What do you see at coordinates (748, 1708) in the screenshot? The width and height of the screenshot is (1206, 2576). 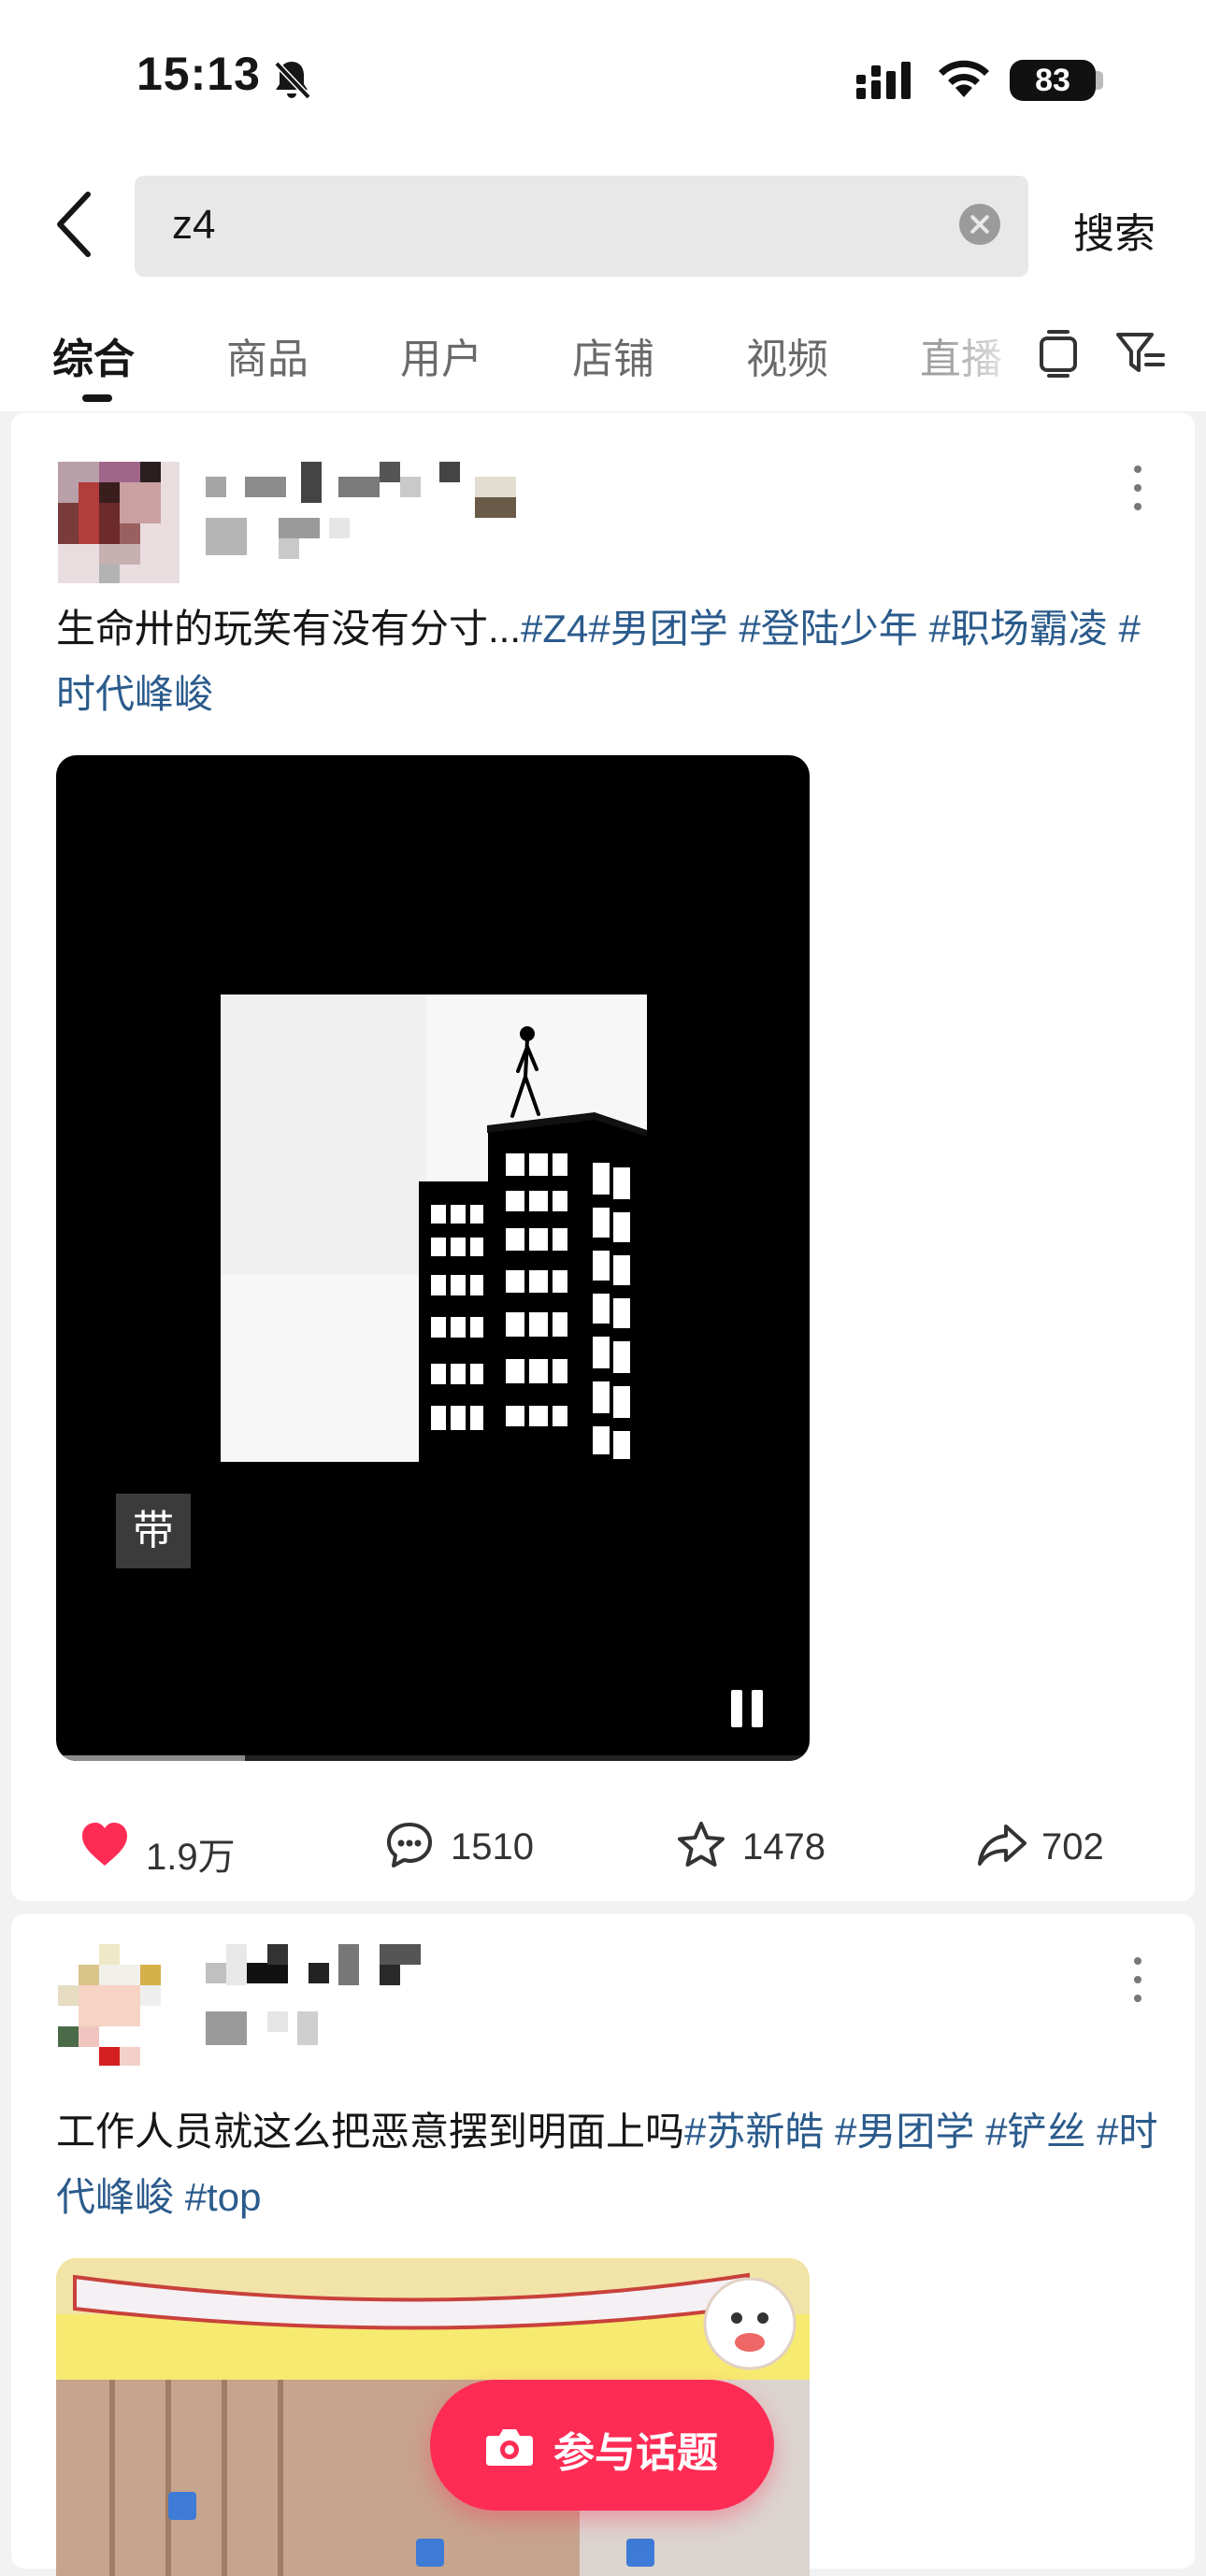 I see `pause-icon` at bounding box center [748, 1708].